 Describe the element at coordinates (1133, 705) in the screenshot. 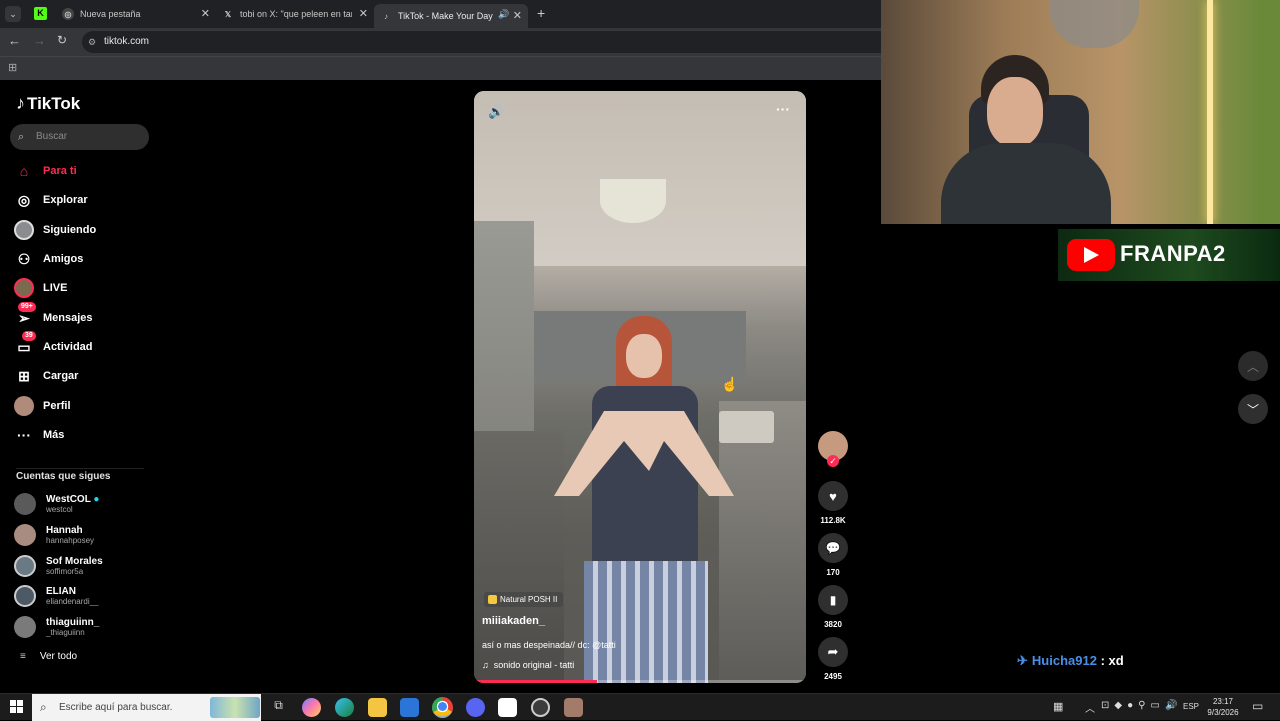

I see `tray-icons: ⊡◆●⚲▭` at that location.